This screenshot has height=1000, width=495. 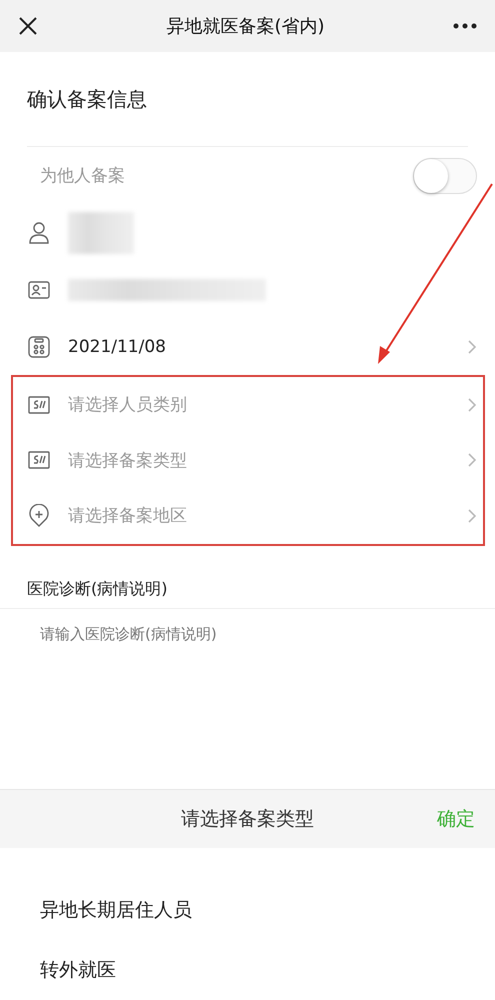 I want to click on confirm-button: 确定, so click(x=456, y=819).